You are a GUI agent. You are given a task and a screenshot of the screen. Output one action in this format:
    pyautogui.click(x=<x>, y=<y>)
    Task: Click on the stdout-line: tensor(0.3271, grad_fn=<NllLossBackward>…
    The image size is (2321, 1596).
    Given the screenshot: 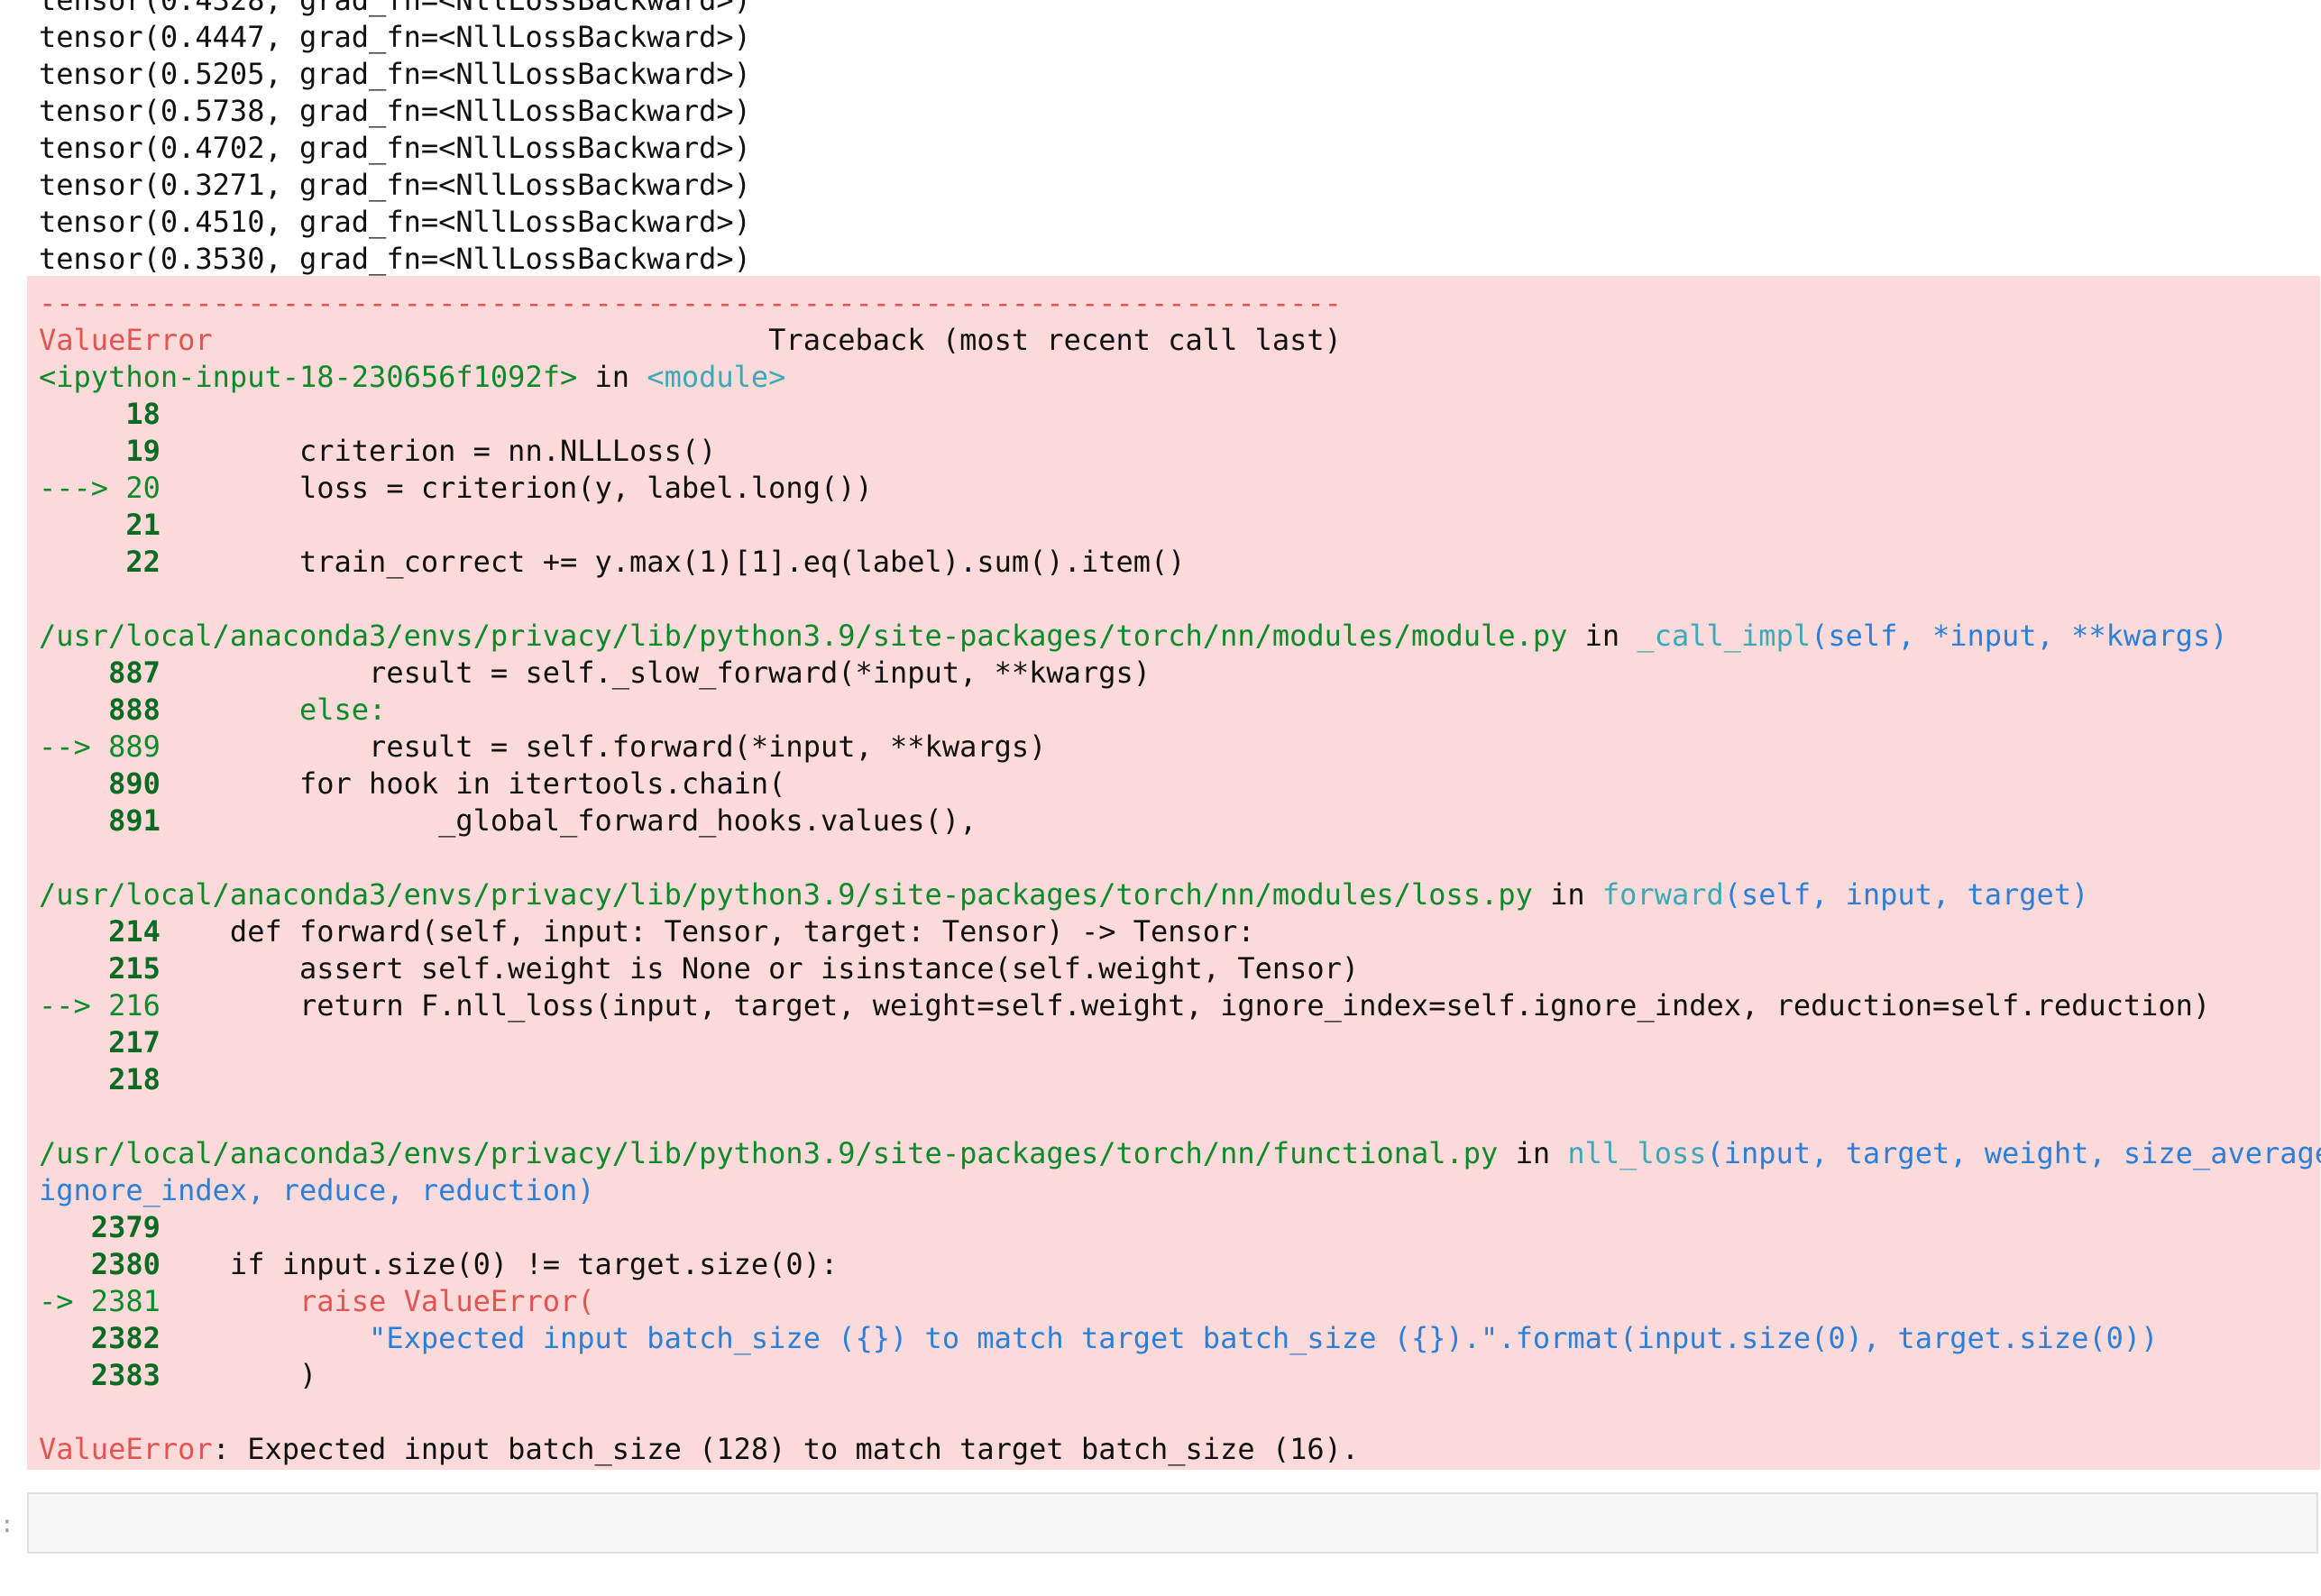 What is the action you would take?
    pyautogui.click(x=395, y=185)
    